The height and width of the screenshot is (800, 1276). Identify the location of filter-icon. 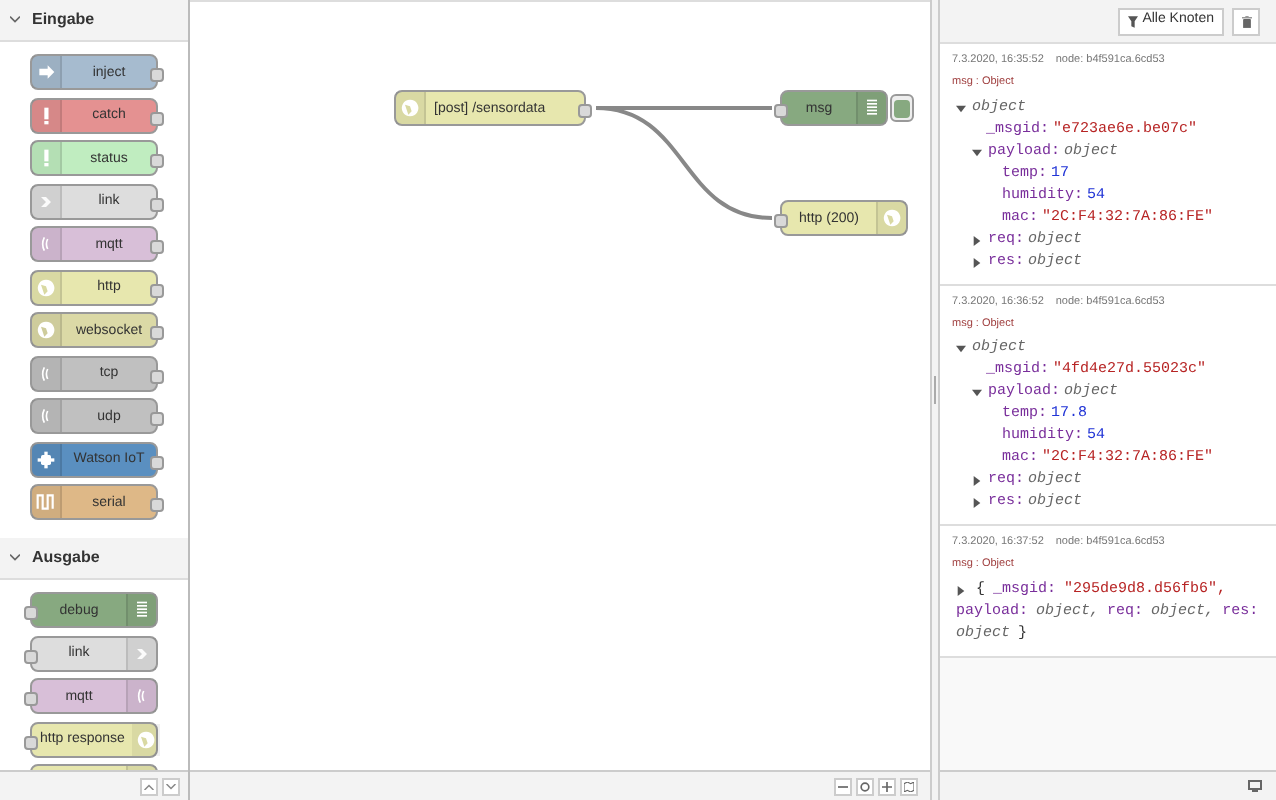
(1133, 21).